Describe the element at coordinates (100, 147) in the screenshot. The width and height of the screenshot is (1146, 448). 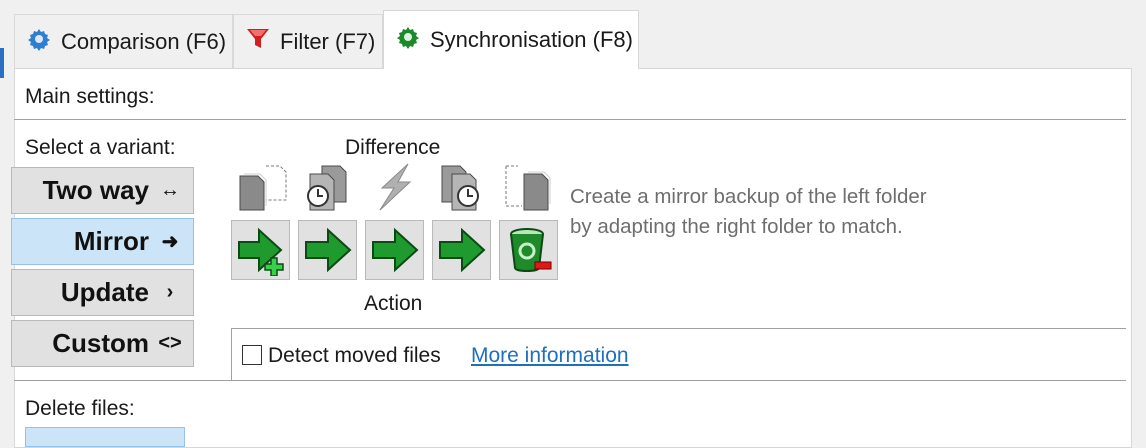
I see `select-variant-label: Select a variant:` at that location.